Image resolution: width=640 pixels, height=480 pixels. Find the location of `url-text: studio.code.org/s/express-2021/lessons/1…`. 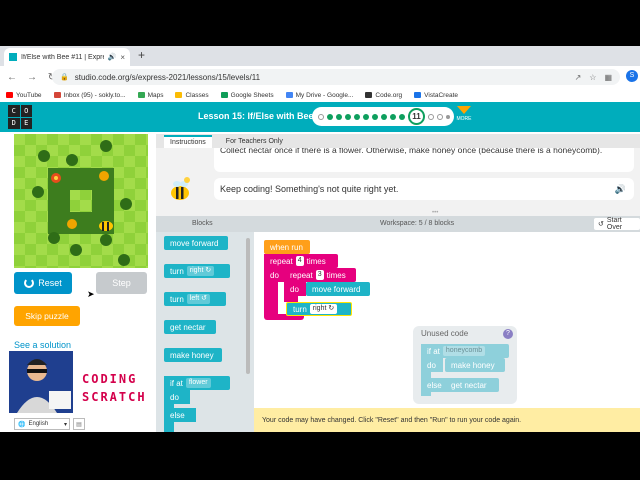

url-text: studio.code.org/s/express-2021/lessons/1… is located at coordinates (167, 77).